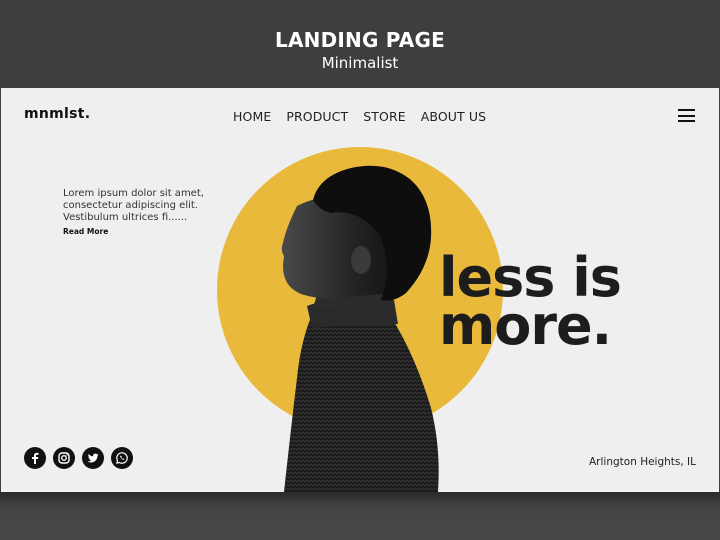  Describe the element at coordinates (93, 458) in the screenshot. I see `twitter-icon` at that location.